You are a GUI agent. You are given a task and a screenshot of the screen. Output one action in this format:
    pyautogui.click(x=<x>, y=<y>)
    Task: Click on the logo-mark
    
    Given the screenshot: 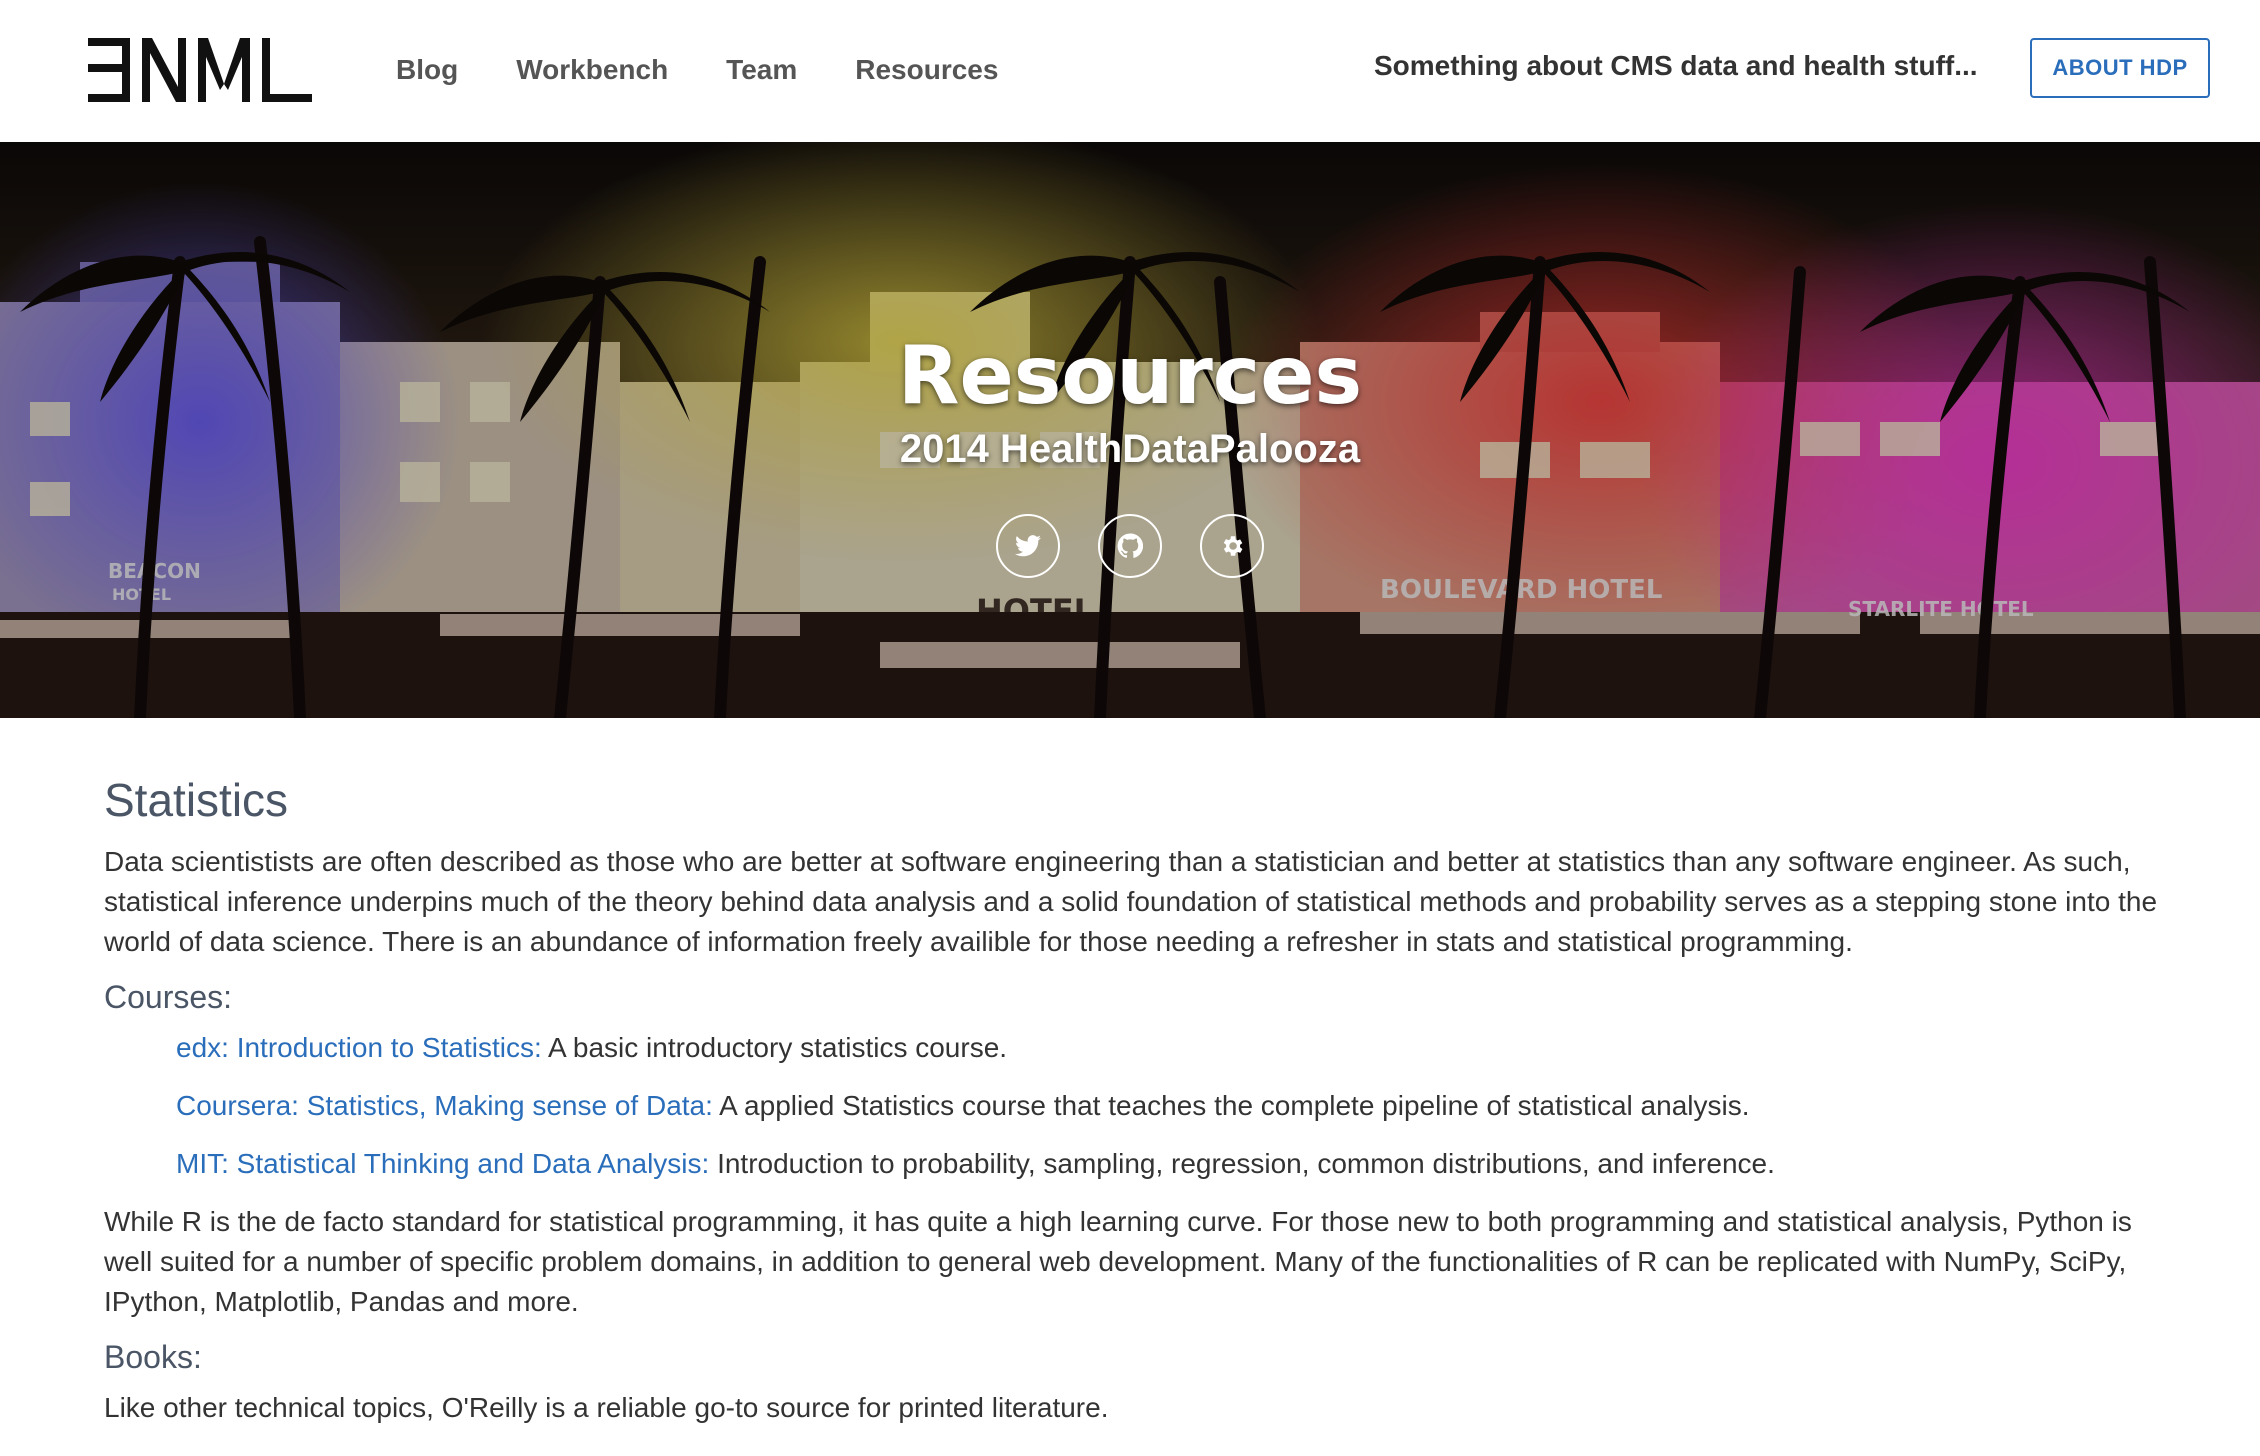 What is the action you would take?
    pyautogui.click(x=200, y=70)
    